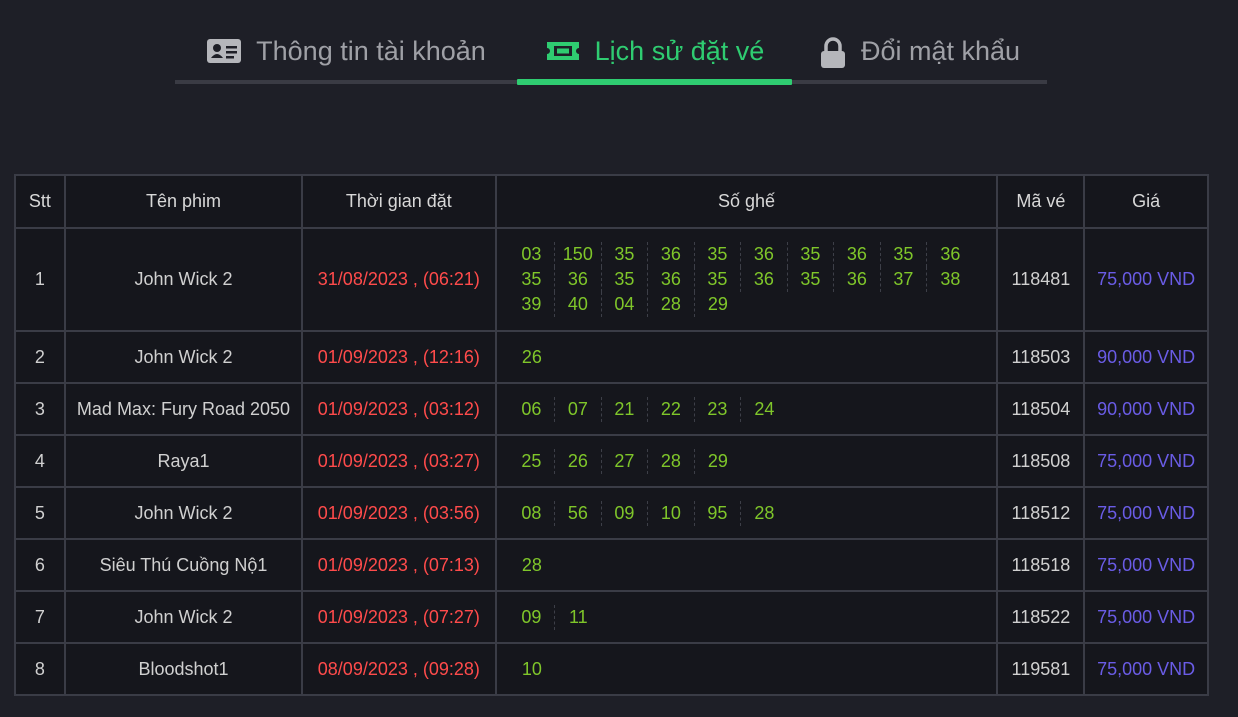 This screenshot has width=1238, height=717. What do you see at coordinates (671, 409) in the screenshot?
I see `seat-number: 22` at bounding box center [671, 409].